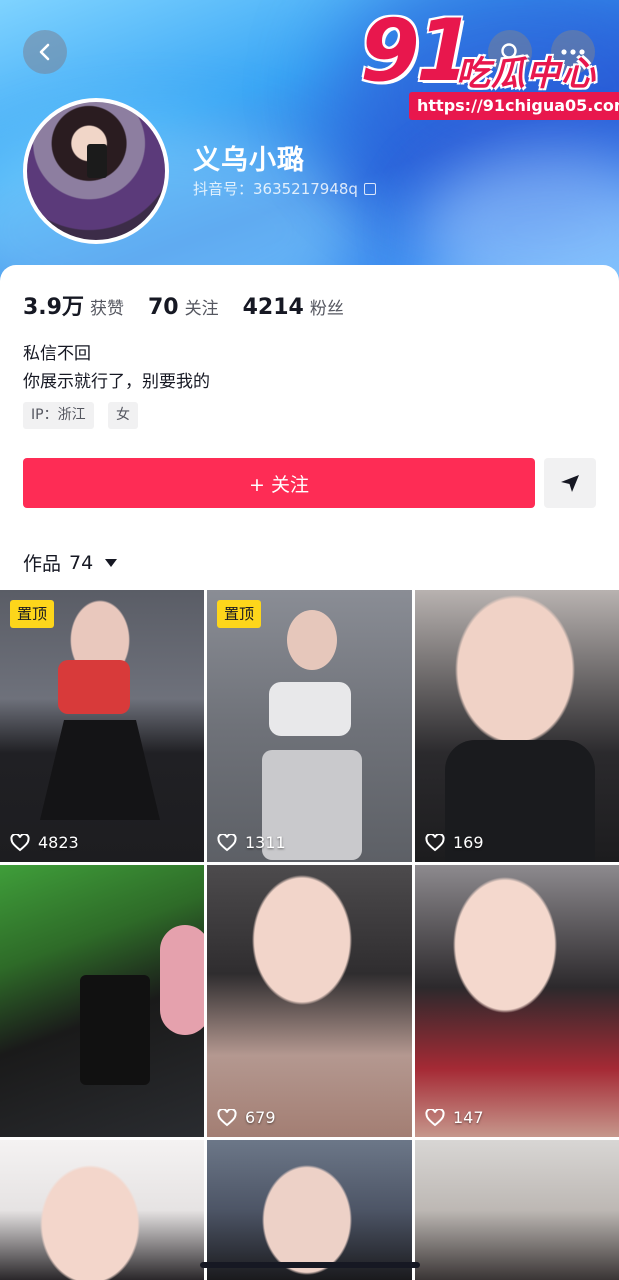 This screenshot has height=1280, width=619. I want to click on stat-following-value: 70, so click(163, 307).